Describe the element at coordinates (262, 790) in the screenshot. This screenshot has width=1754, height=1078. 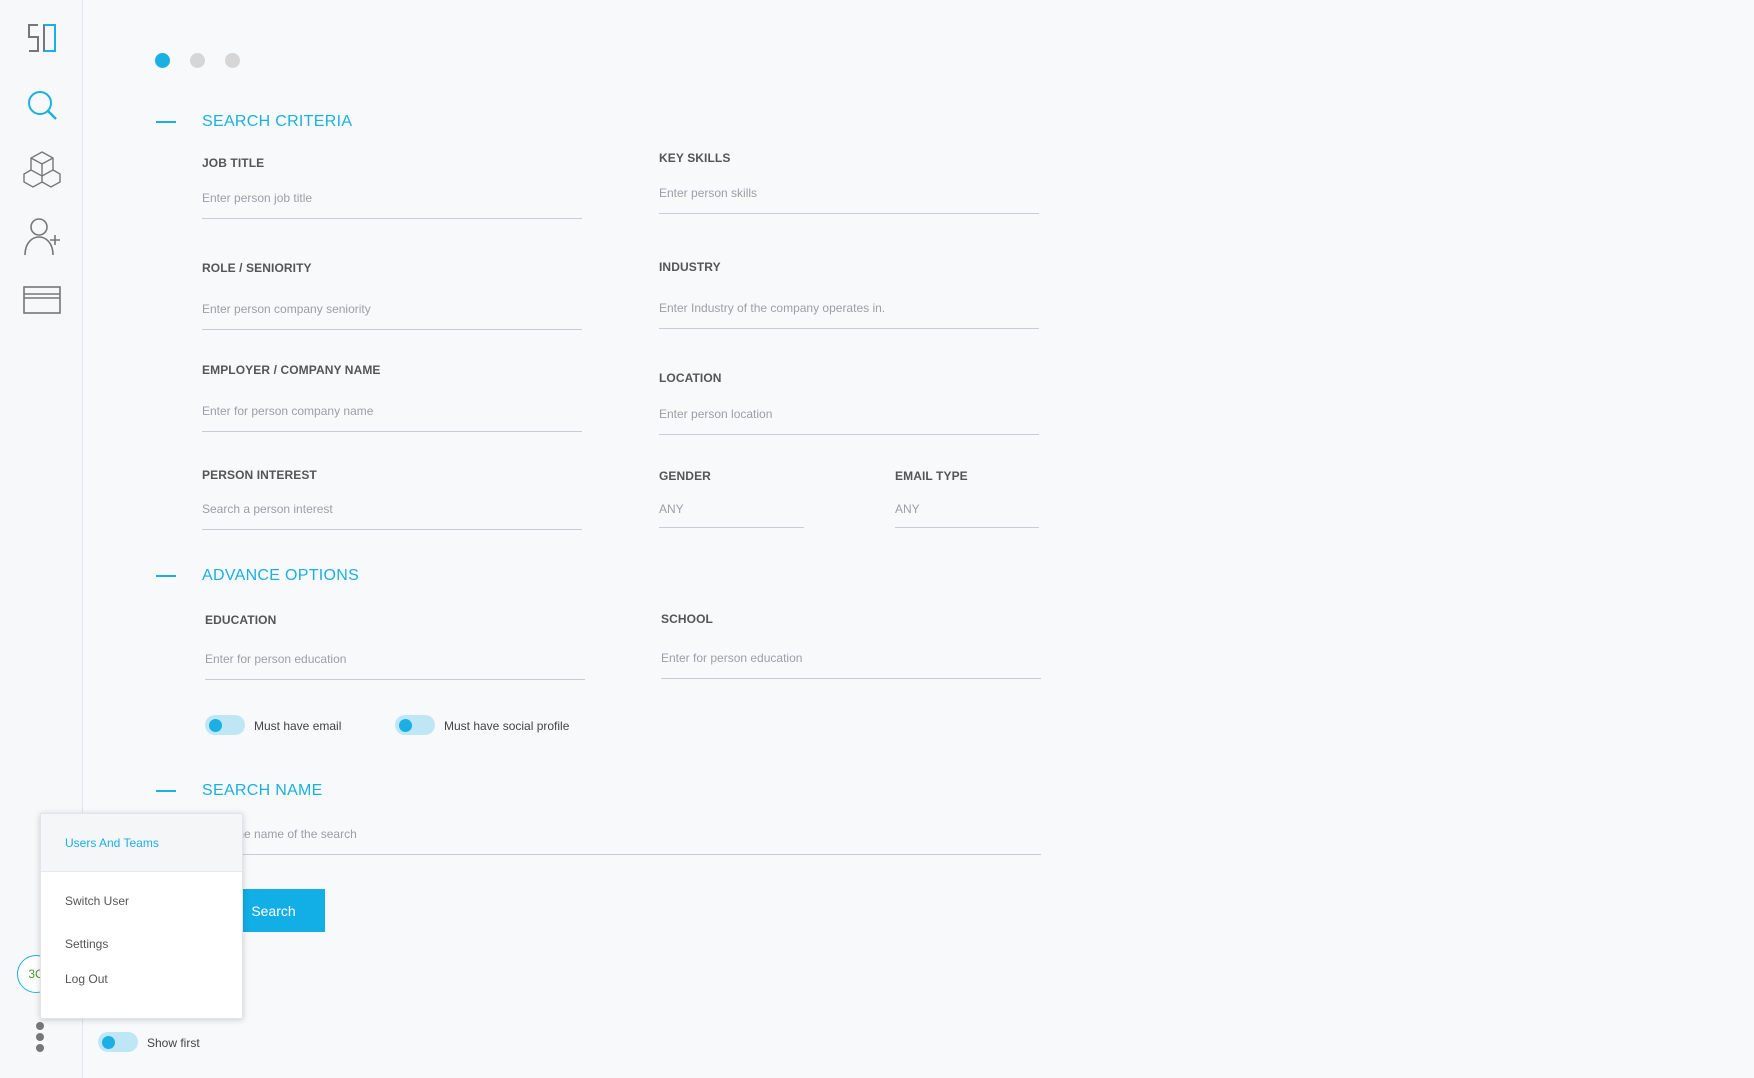
I see `section-title-search-name: SEARCH NAME` at that location.